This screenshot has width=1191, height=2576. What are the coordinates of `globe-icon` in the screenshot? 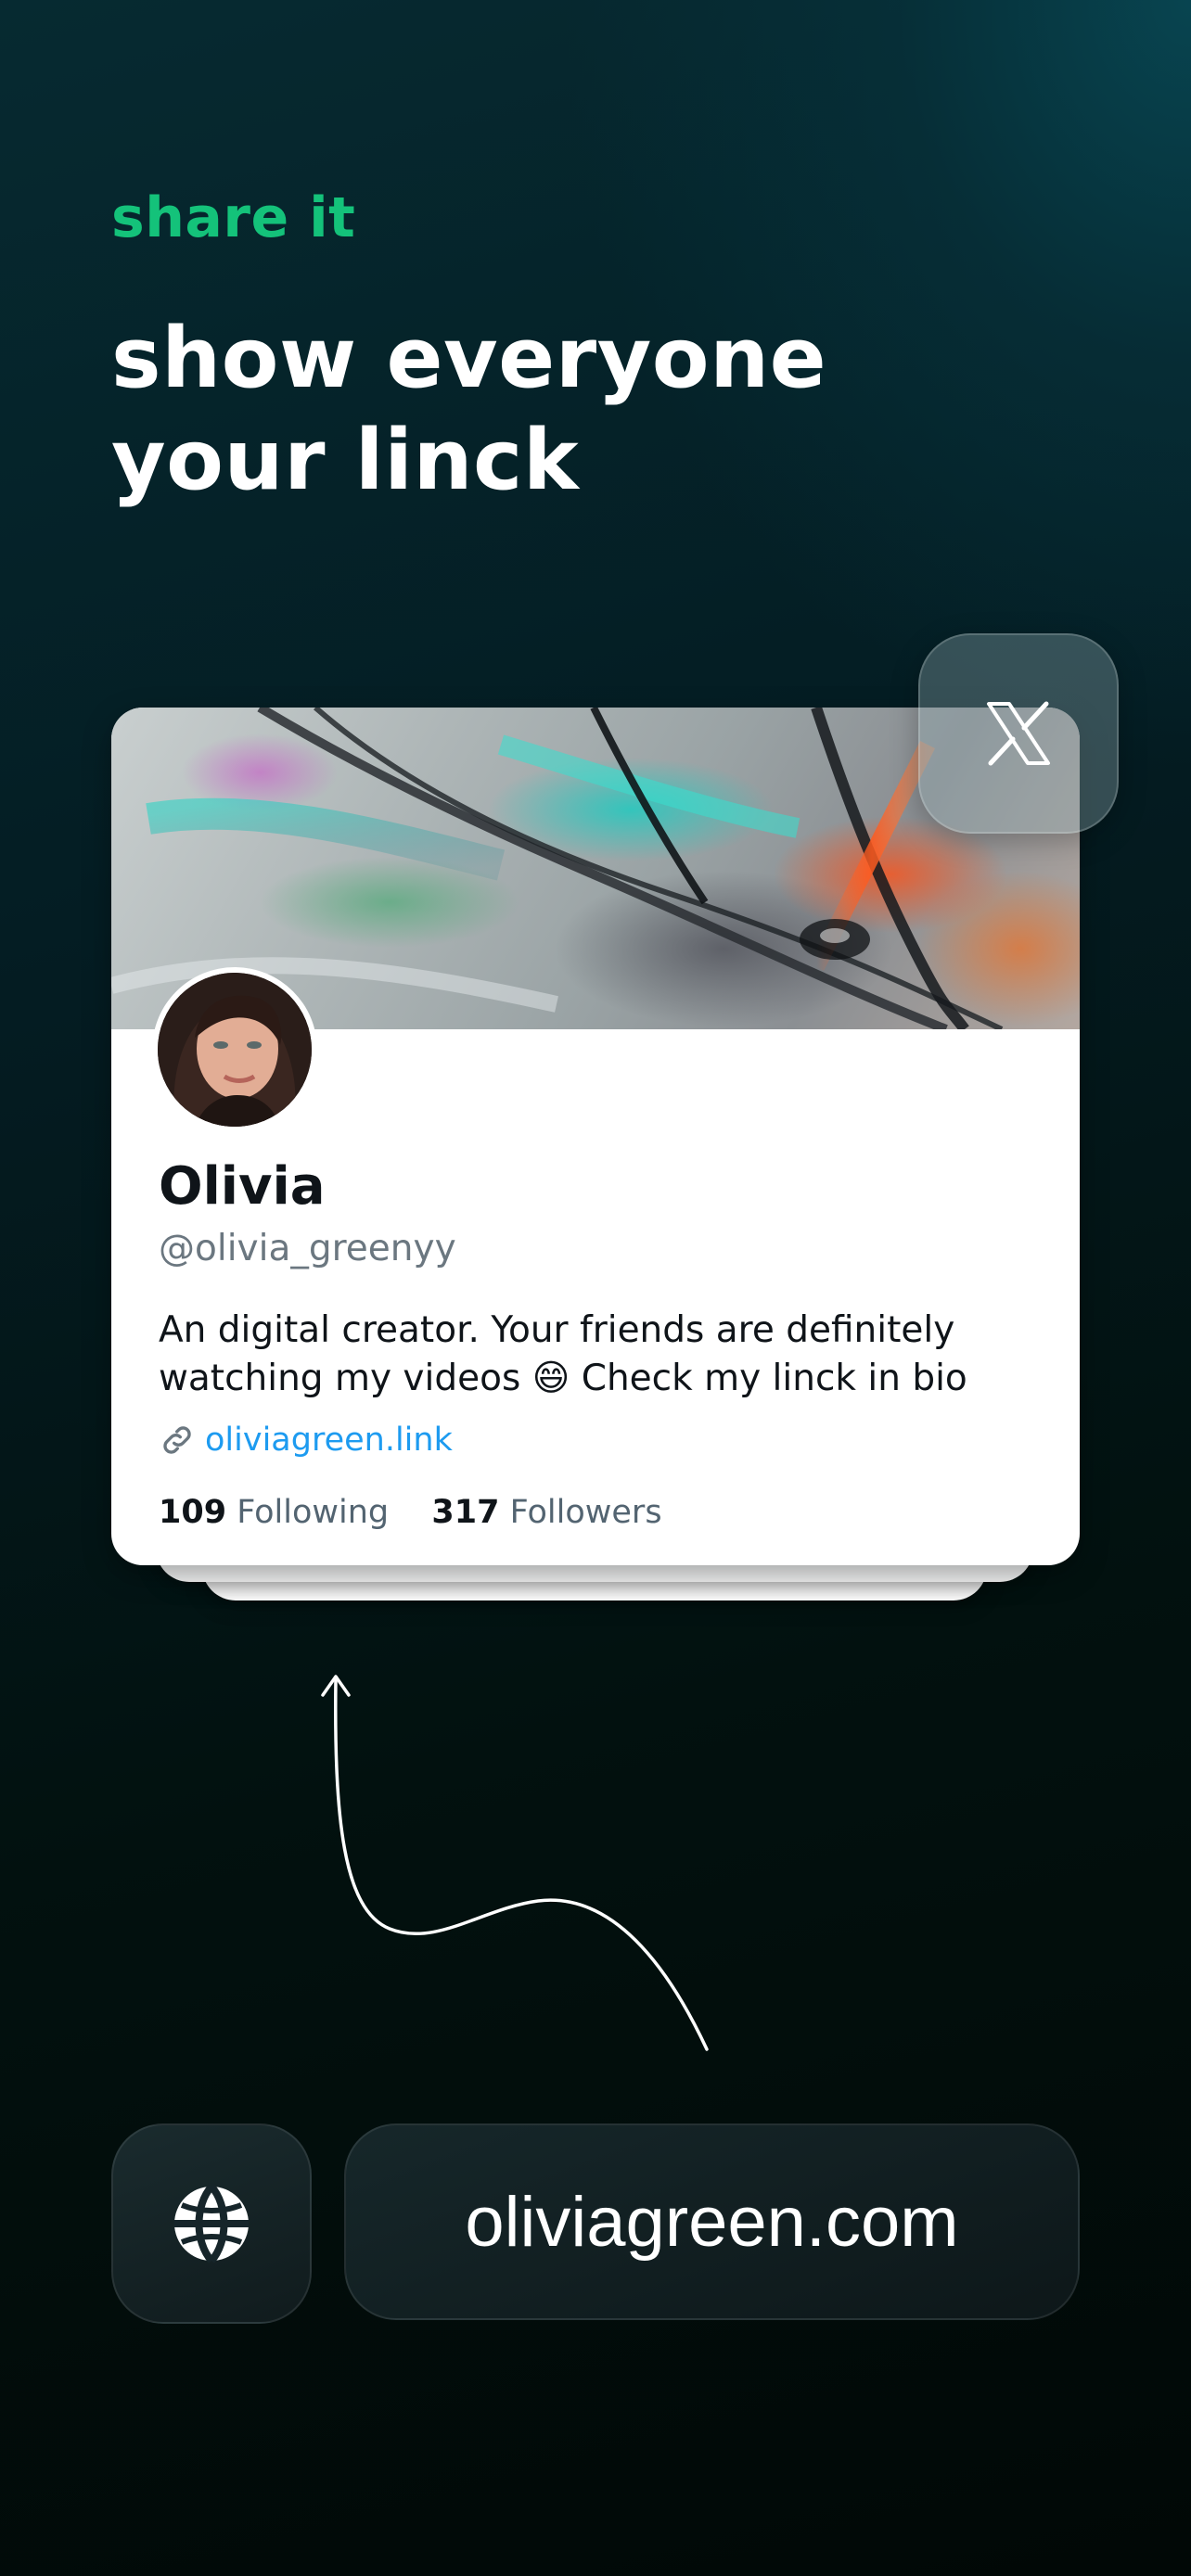 It's located at (211, 2224).